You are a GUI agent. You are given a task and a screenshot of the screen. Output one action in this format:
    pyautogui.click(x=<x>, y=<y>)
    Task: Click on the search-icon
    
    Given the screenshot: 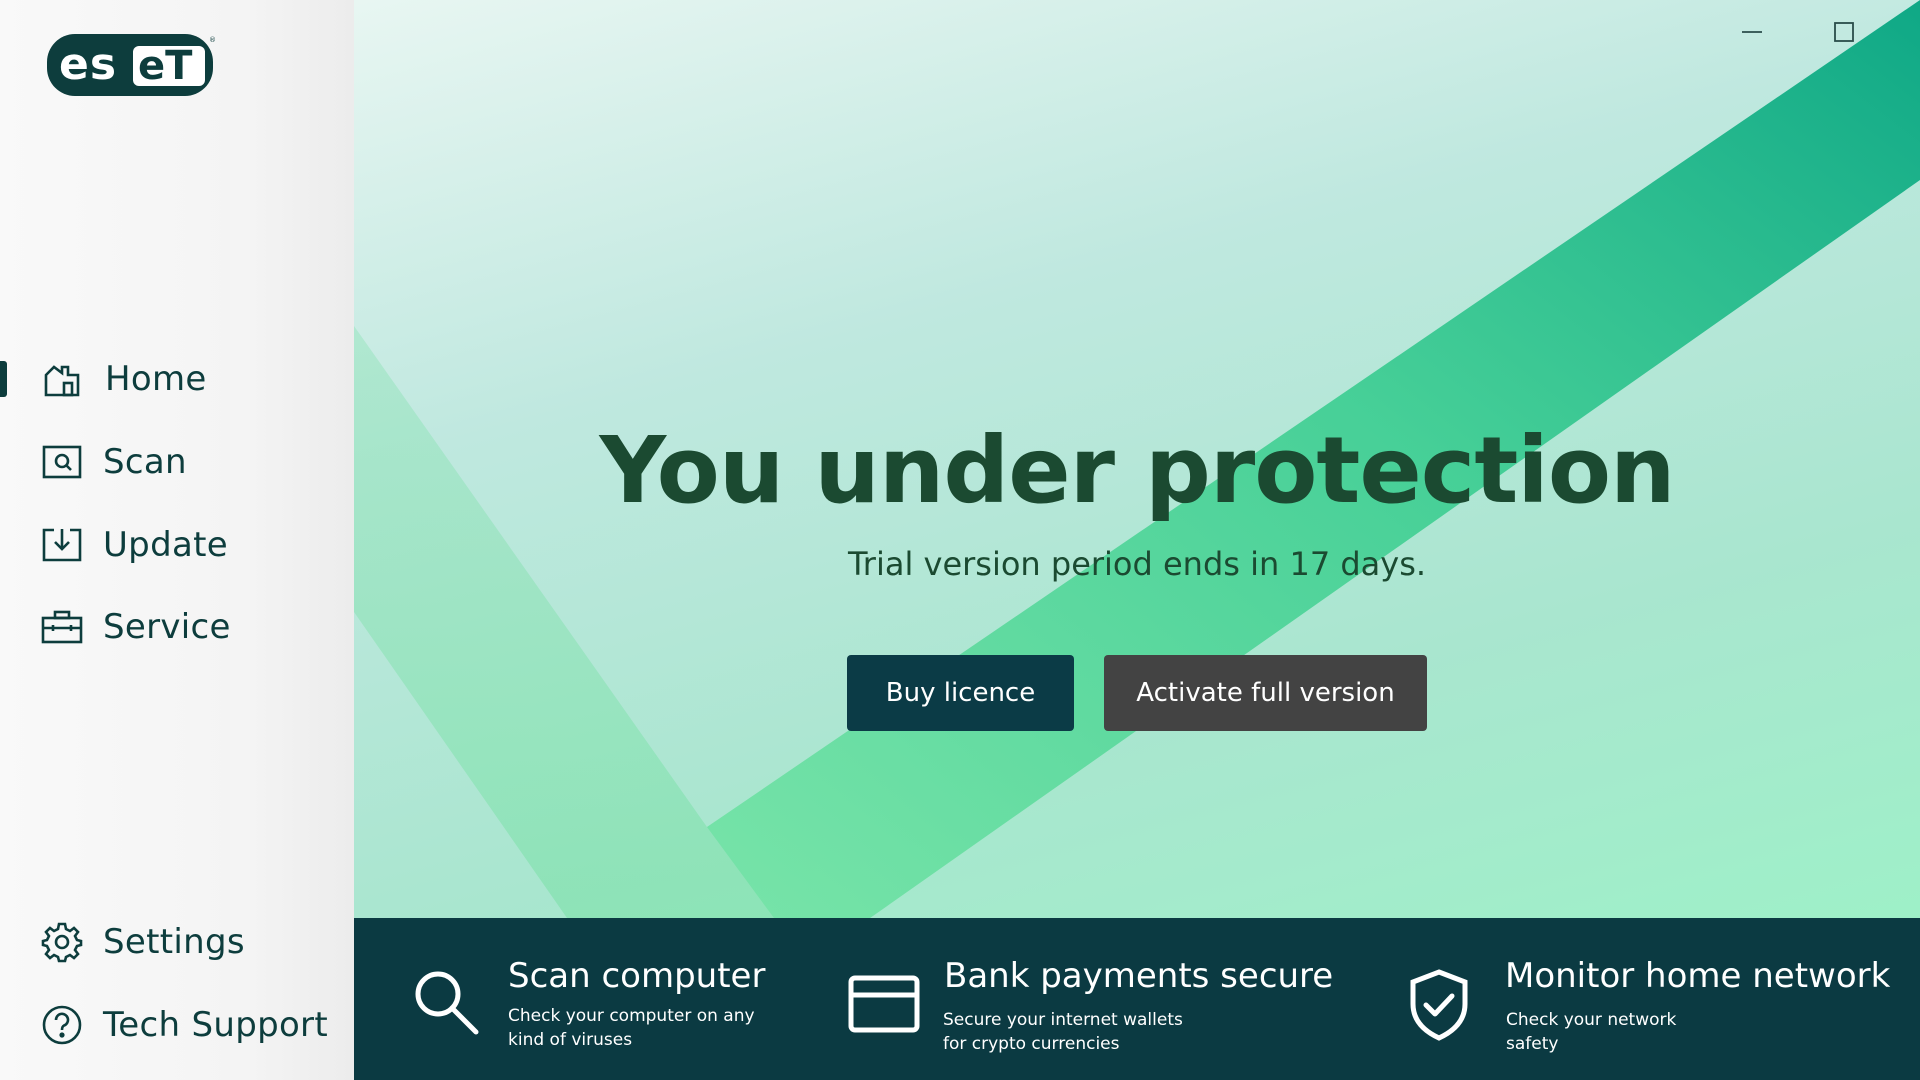 What is the action you would take?
    pyautogui.click(x=447, y=1005)
    